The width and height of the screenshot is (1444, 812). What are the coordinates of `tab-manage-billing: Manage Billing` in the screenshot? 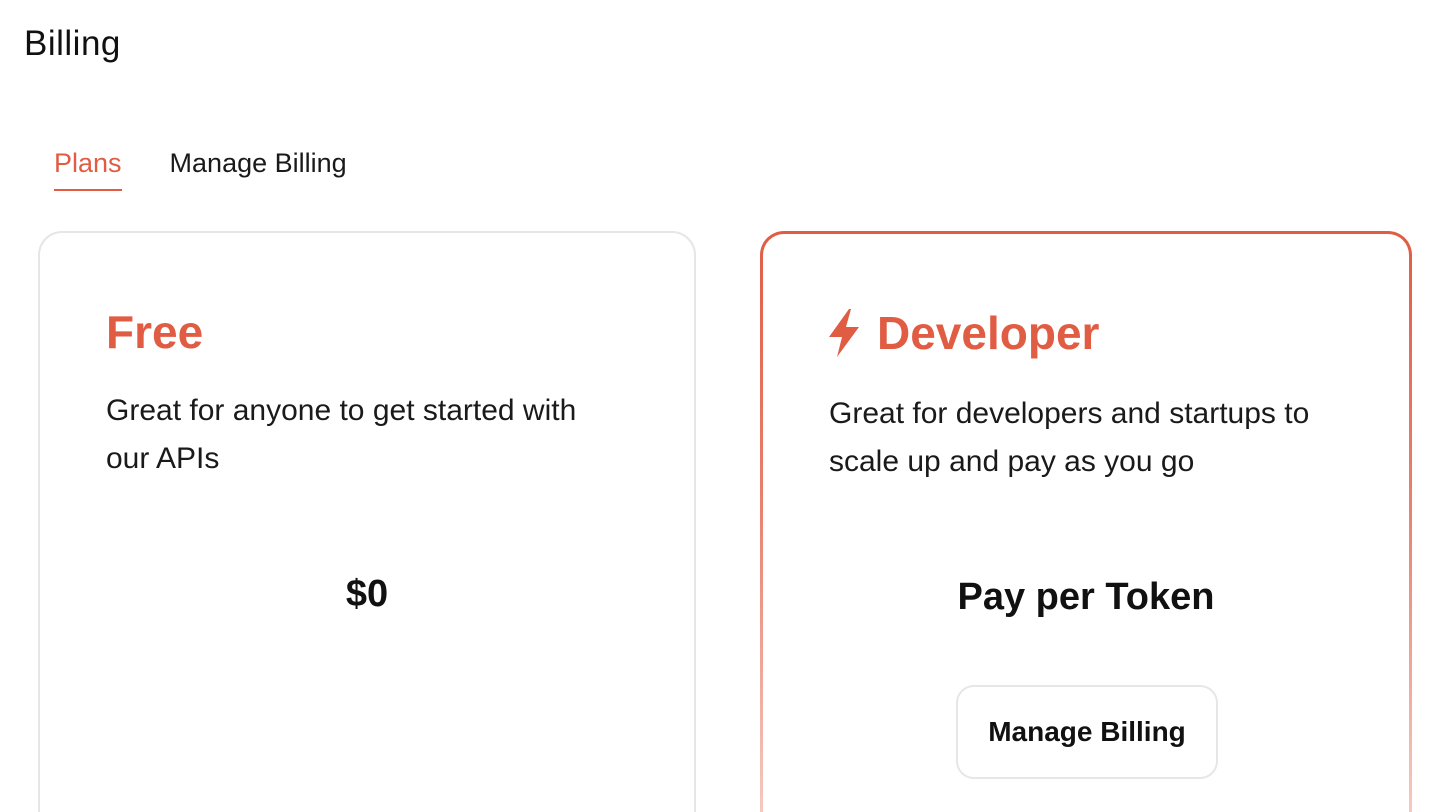 It's located at (258, 169).